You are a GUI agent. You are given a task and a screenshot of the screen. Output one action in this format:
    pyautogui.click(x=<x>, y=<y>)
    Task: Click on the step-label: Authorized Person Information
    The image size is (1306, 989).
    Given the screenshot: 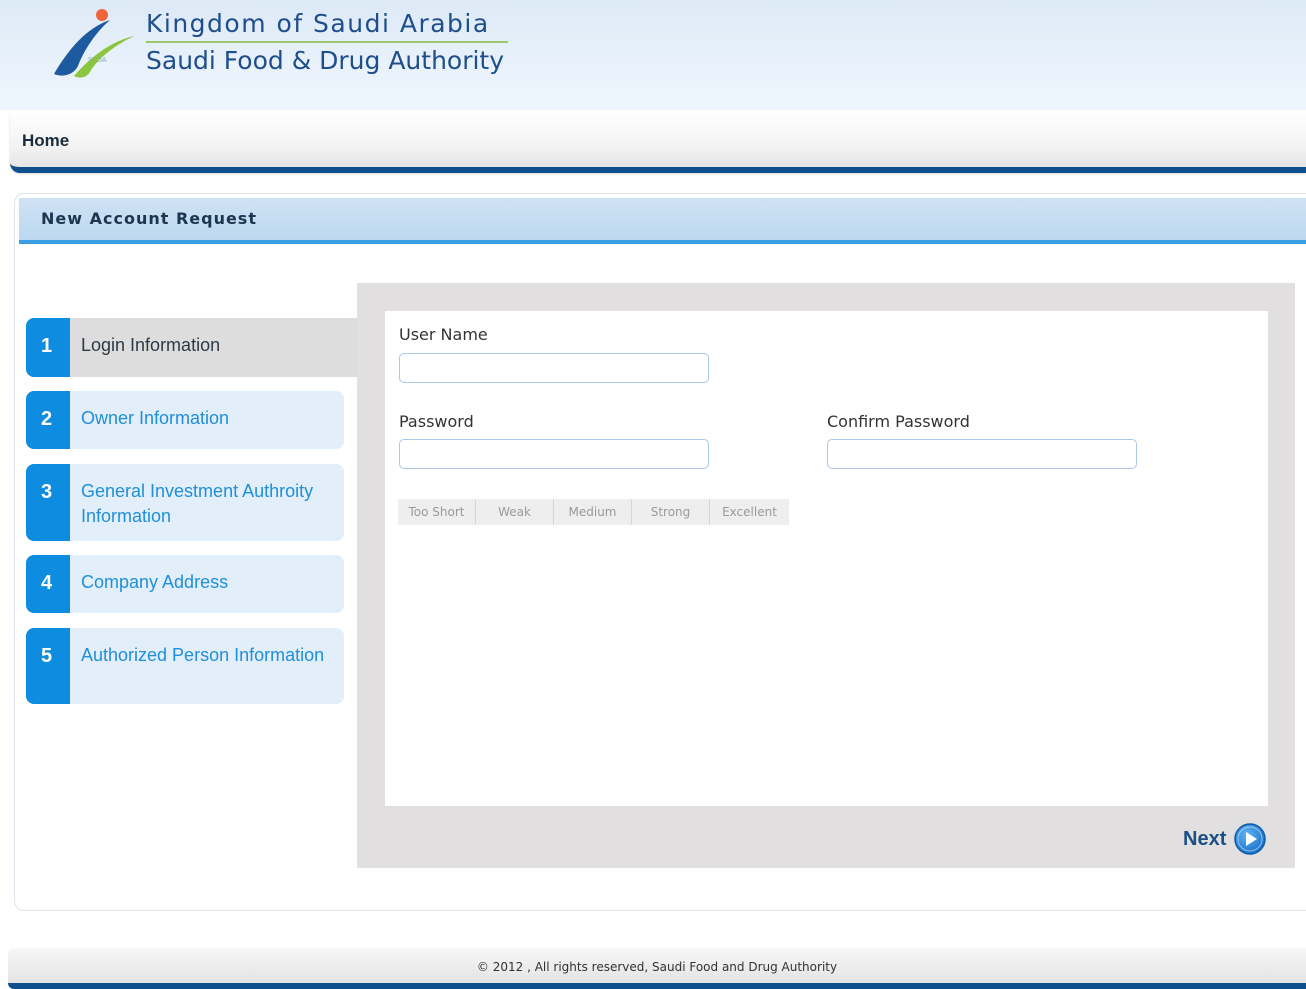 What is the action you would take?
    pyautogui.click(x=203, y=655)
    